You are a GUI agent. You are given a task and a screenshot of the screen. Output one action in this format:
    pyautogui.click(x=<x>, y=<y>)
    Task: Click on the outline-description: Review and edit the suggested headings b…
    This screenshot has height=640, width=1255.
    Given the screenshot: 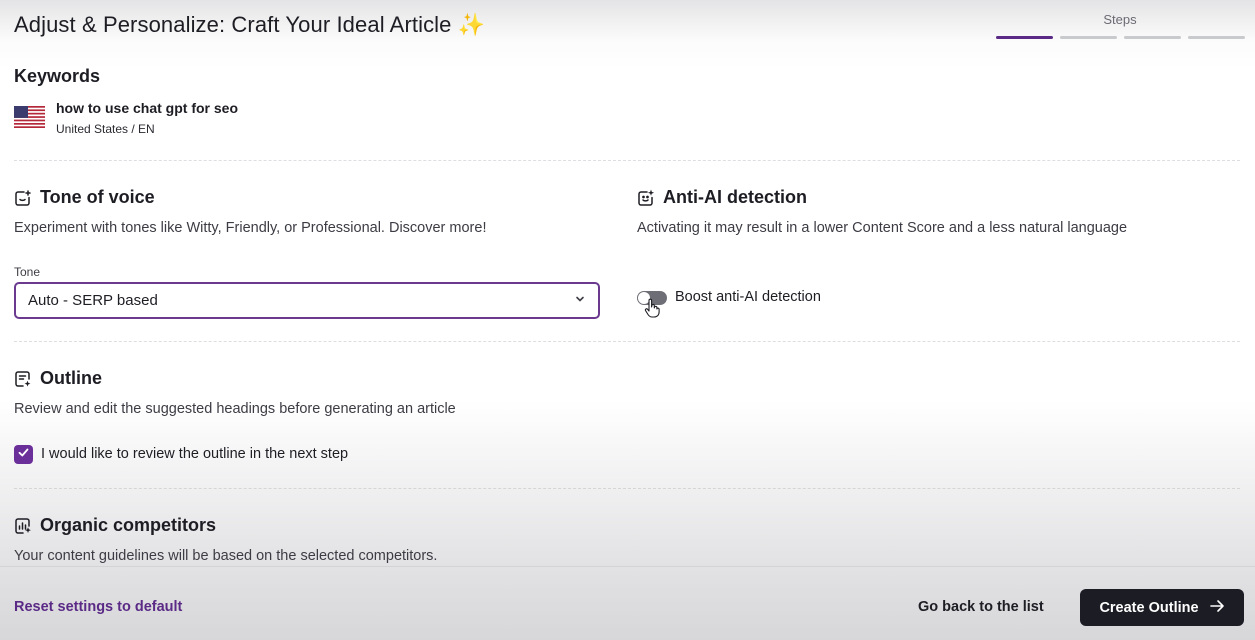 What is the action you would take?
    pyautogui.click(x=235, y=409)
    